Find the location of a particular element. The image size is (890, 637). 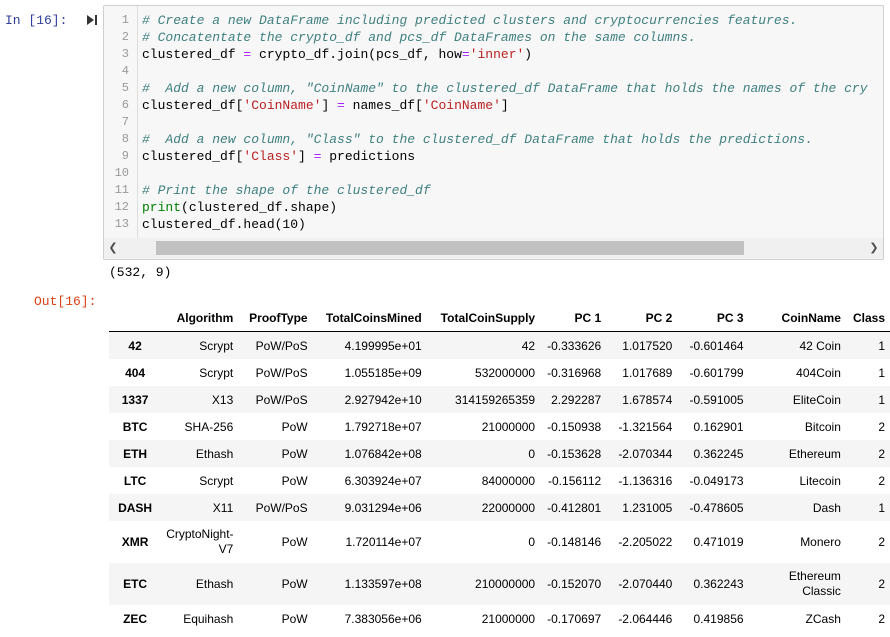

code-token: 'inner' is located at coordinates (497, 54).